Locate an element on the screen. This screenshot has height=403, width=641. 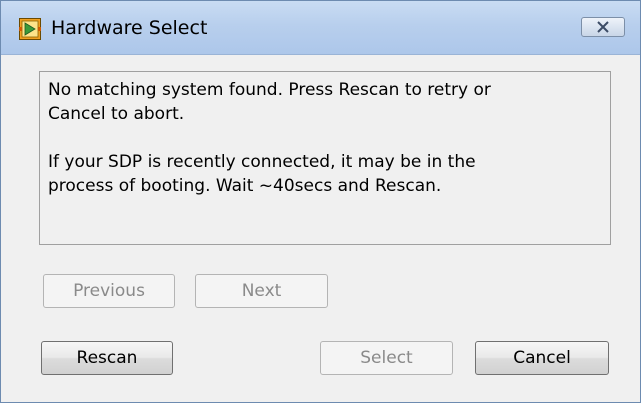
select-button: Select is located at coordinates (386, 358).